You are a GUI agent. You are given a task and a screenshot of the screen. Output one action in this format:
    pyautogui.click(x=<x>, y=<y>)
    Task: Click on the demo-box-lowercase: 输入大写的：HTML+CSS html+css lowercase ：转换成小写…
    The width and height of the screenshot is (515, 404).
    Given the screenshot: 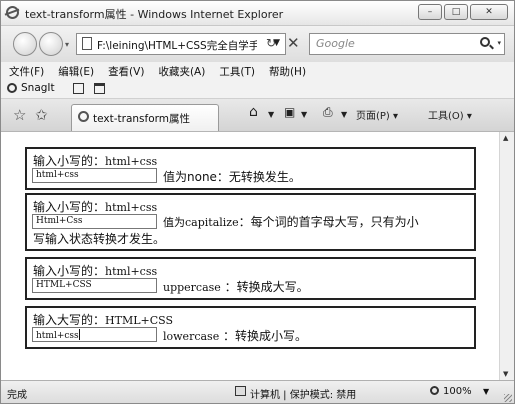 What is the action you would take?
    pyautogui.click(x=250, y=327)
    